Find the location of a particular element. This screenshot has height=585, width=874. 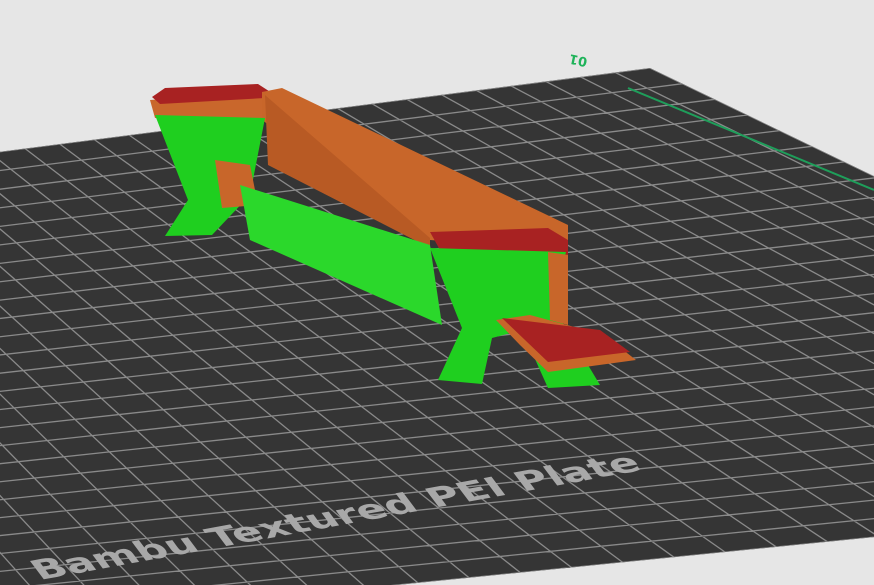

plate-number: 01 is located at coordinates (578, 59).